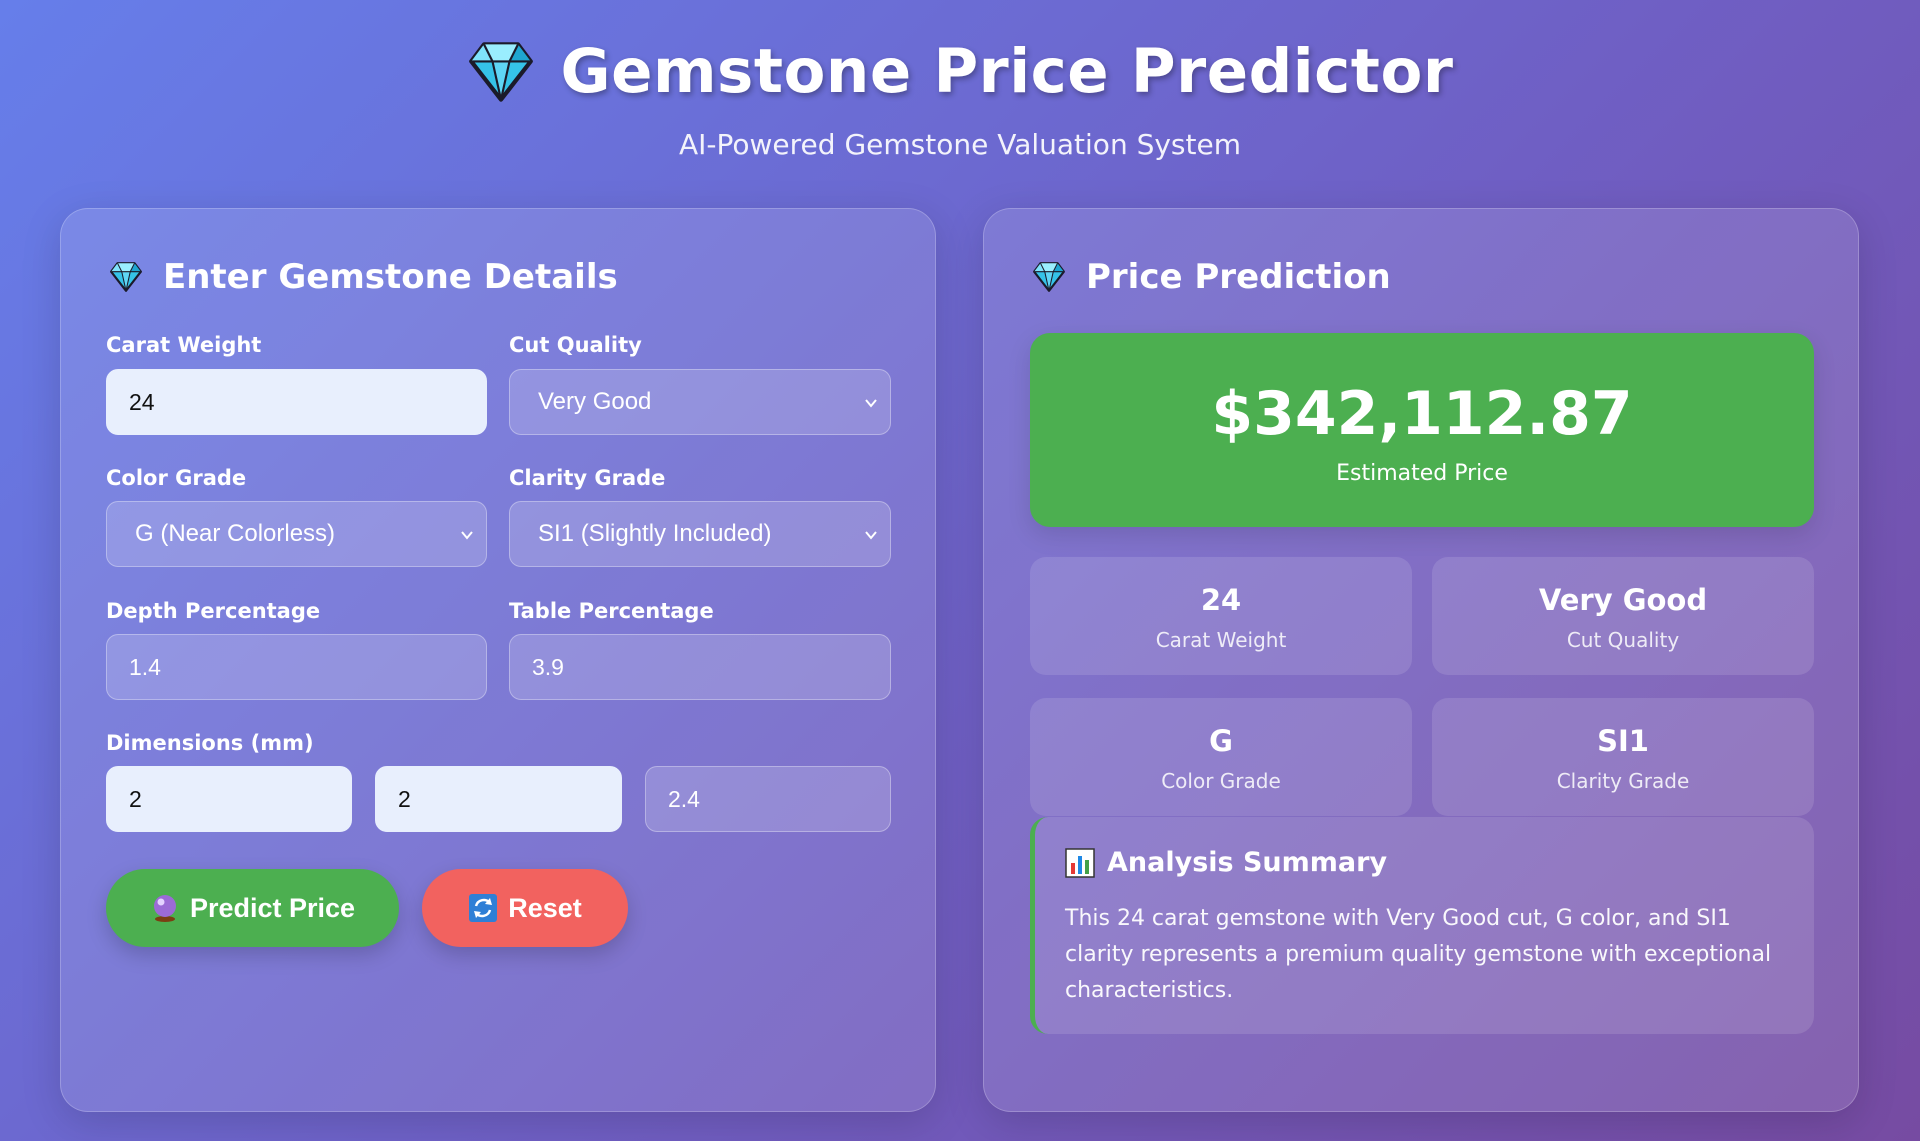  What do you see at coordinates (235, 533) in the screenshot?
I see `color-grade-value: G (Near Colorless)` at bounding box center [235, 533].